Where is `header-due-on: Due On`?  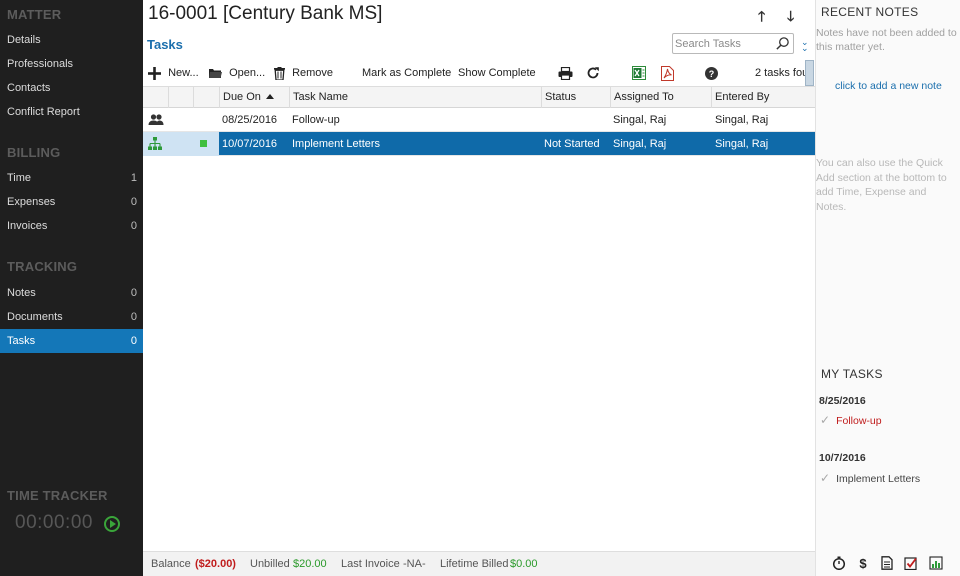 header-due-on: Due On is located at coordinates (254, 97).